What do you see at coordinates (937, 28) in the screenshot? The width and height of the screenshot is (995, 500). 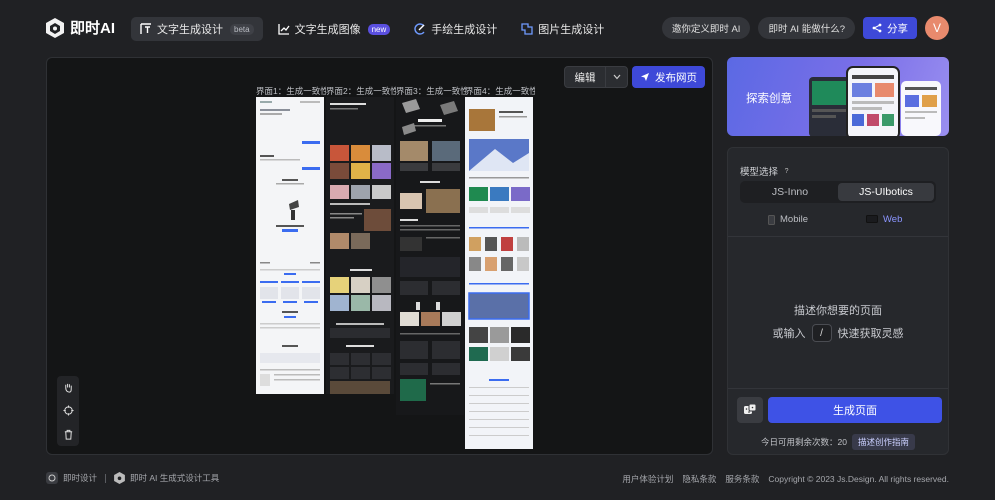 I see `avatar: V` at bounding box center [937, 28].